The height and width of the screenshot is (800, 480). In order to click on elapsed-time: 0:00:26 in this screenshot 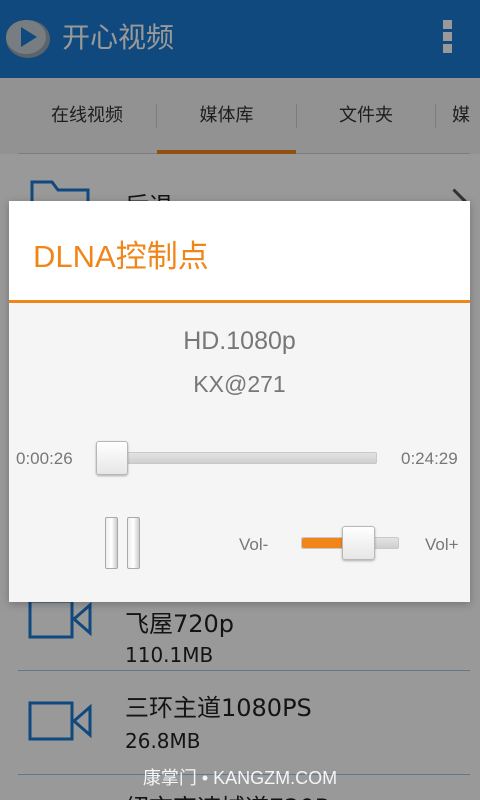, I will do `click(44, 458)`.